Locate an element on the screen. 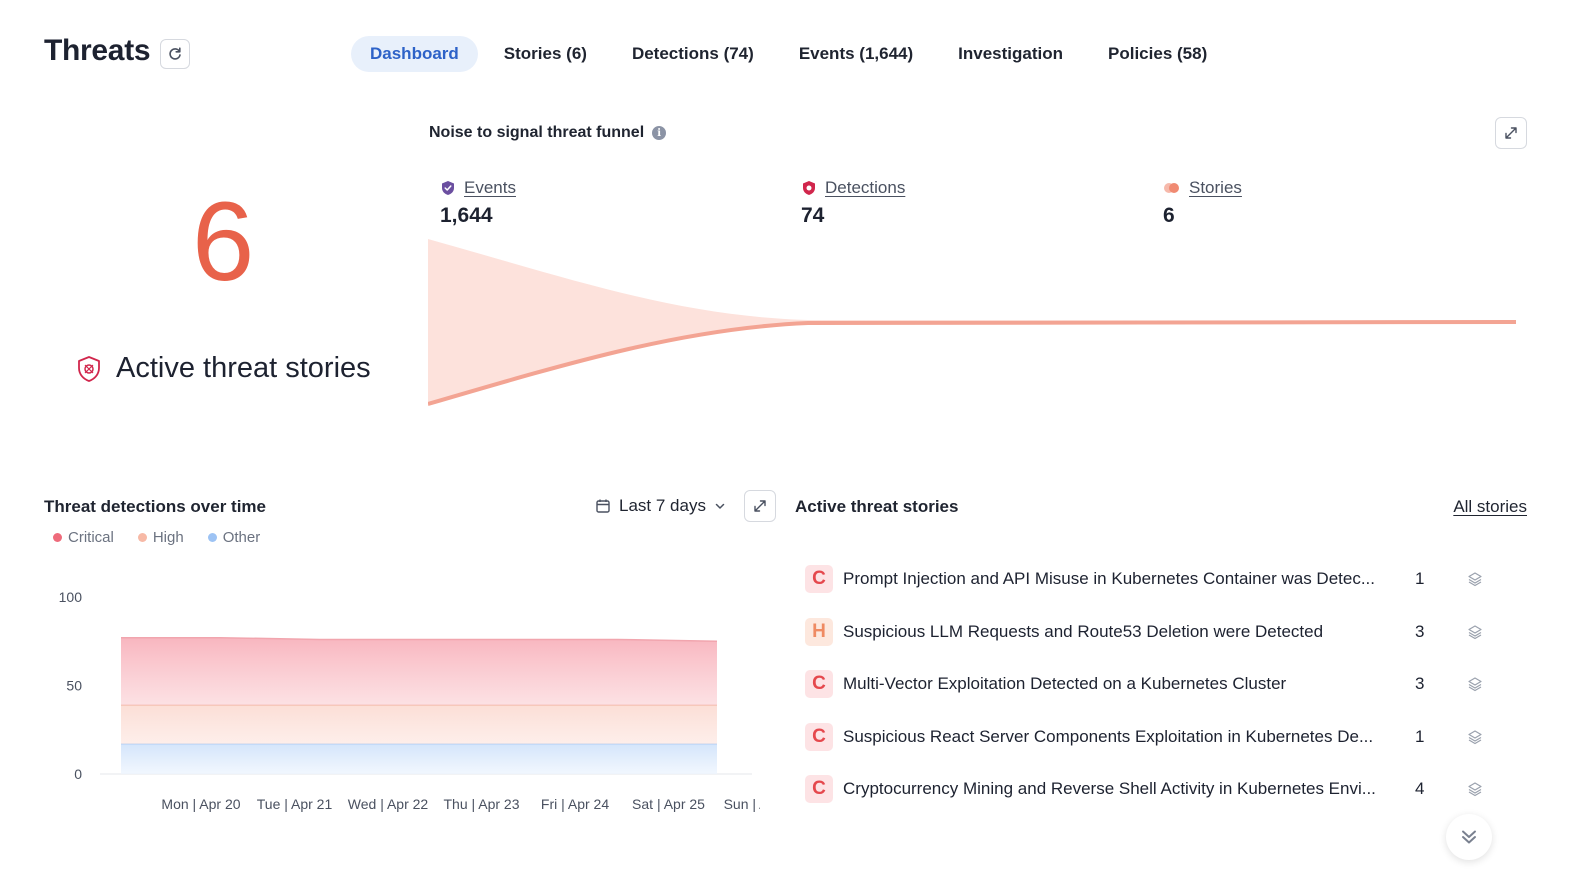  tab-detections: Detections (74) is located at coordinates (693, 54).